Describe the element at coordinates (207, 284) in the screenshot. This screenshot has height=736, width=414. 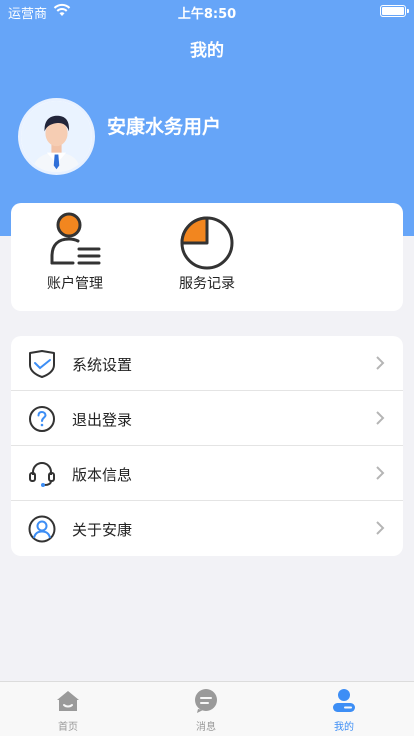
I see `service-records-label: 服务记录` at that location.